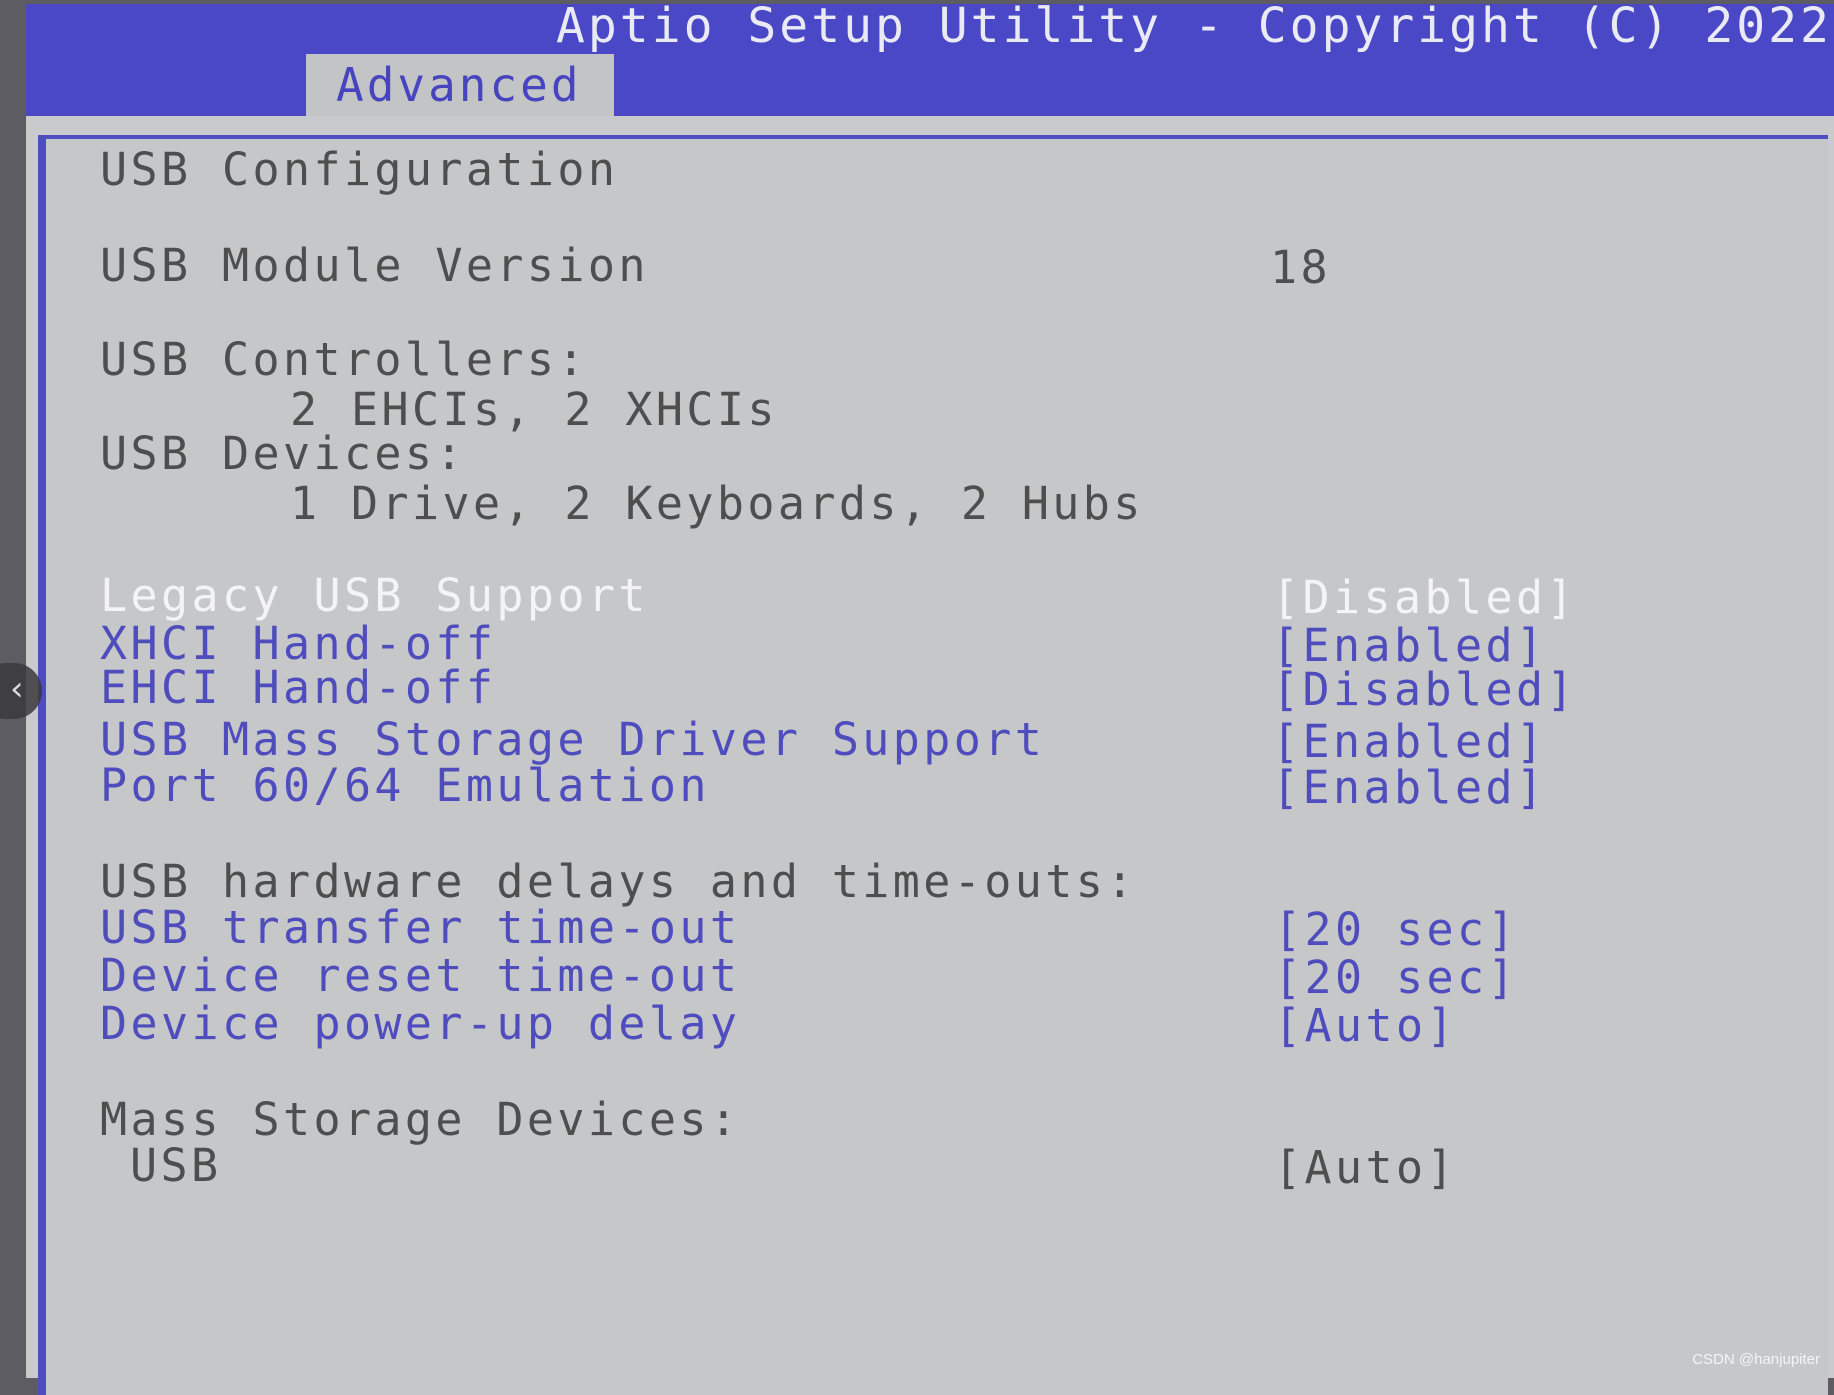 The image size is (1834, 1395). I want to click on option-usb-transfer-timeout-value: [20 sec], so click(1396, 930).